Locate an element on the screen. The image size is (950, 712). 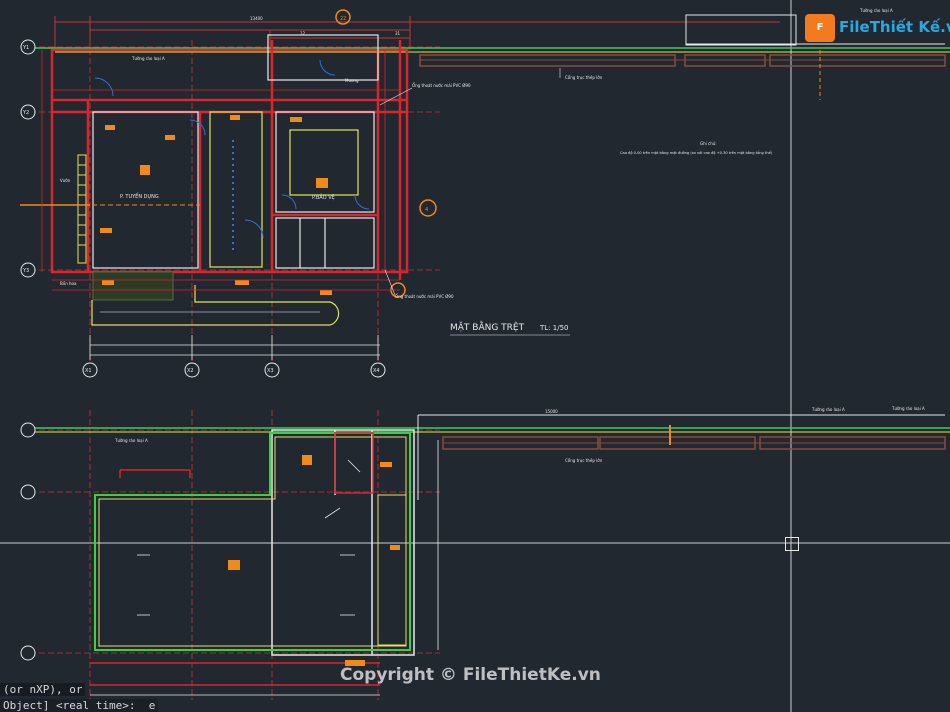
axis-bubbles-bottom is located at coordinates (234, 370).